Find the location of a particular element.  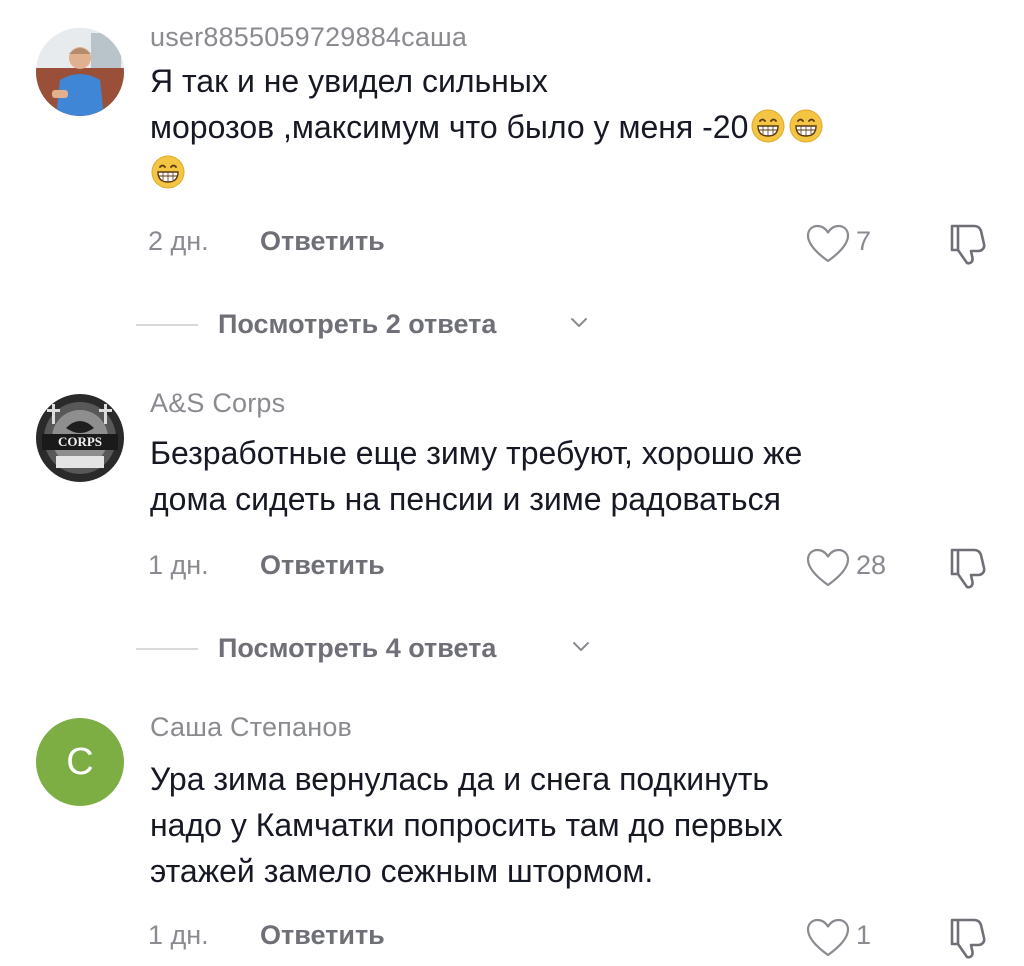

comment-text-line: дома сидеть на пенсии и зиме радоваться is located at coordinates (465, 499).